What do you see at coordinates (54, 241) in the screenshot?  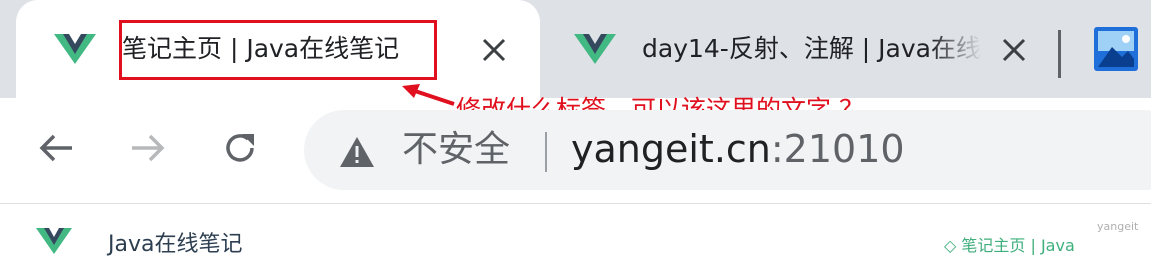 I see `site-logo-icon` at bounding box center [54, 241].